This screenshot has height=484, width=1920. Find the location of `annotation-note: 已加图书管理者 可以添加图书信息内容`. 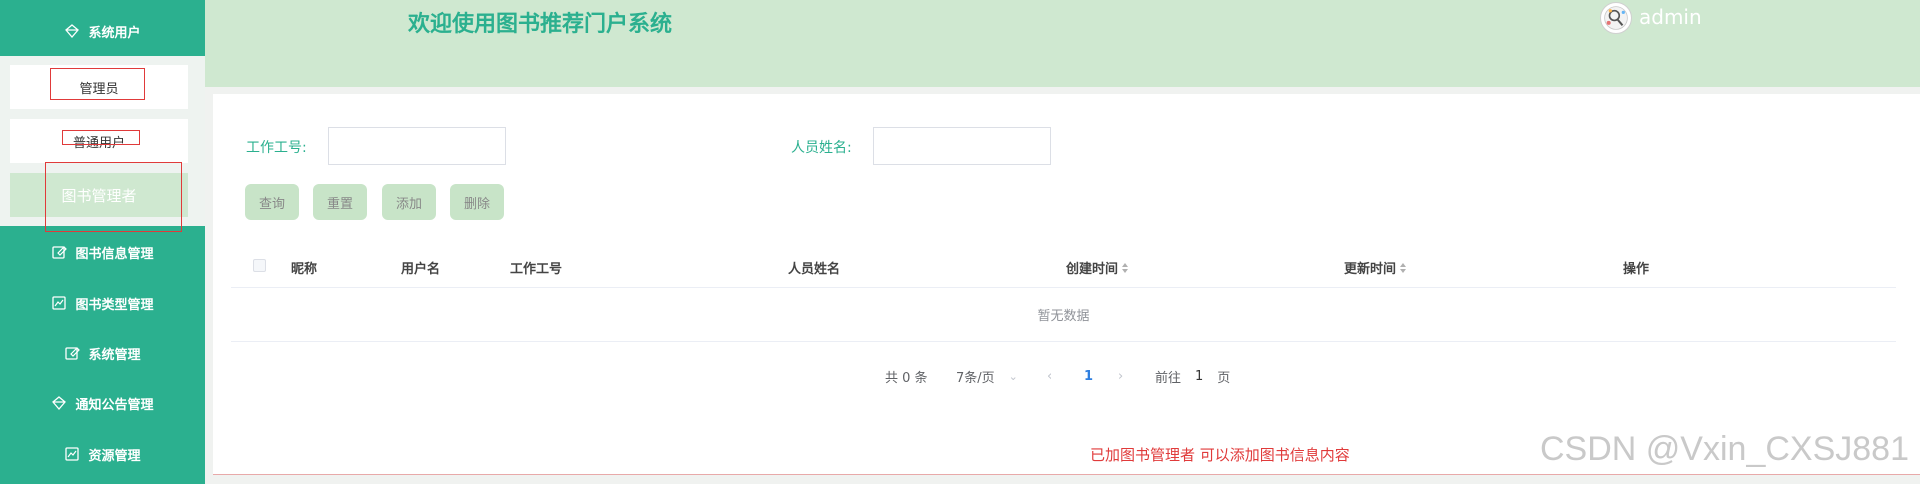

annotation-note: 已加图书管理者 可以添加图书信息内容 is located at coordinates (1220, 455).